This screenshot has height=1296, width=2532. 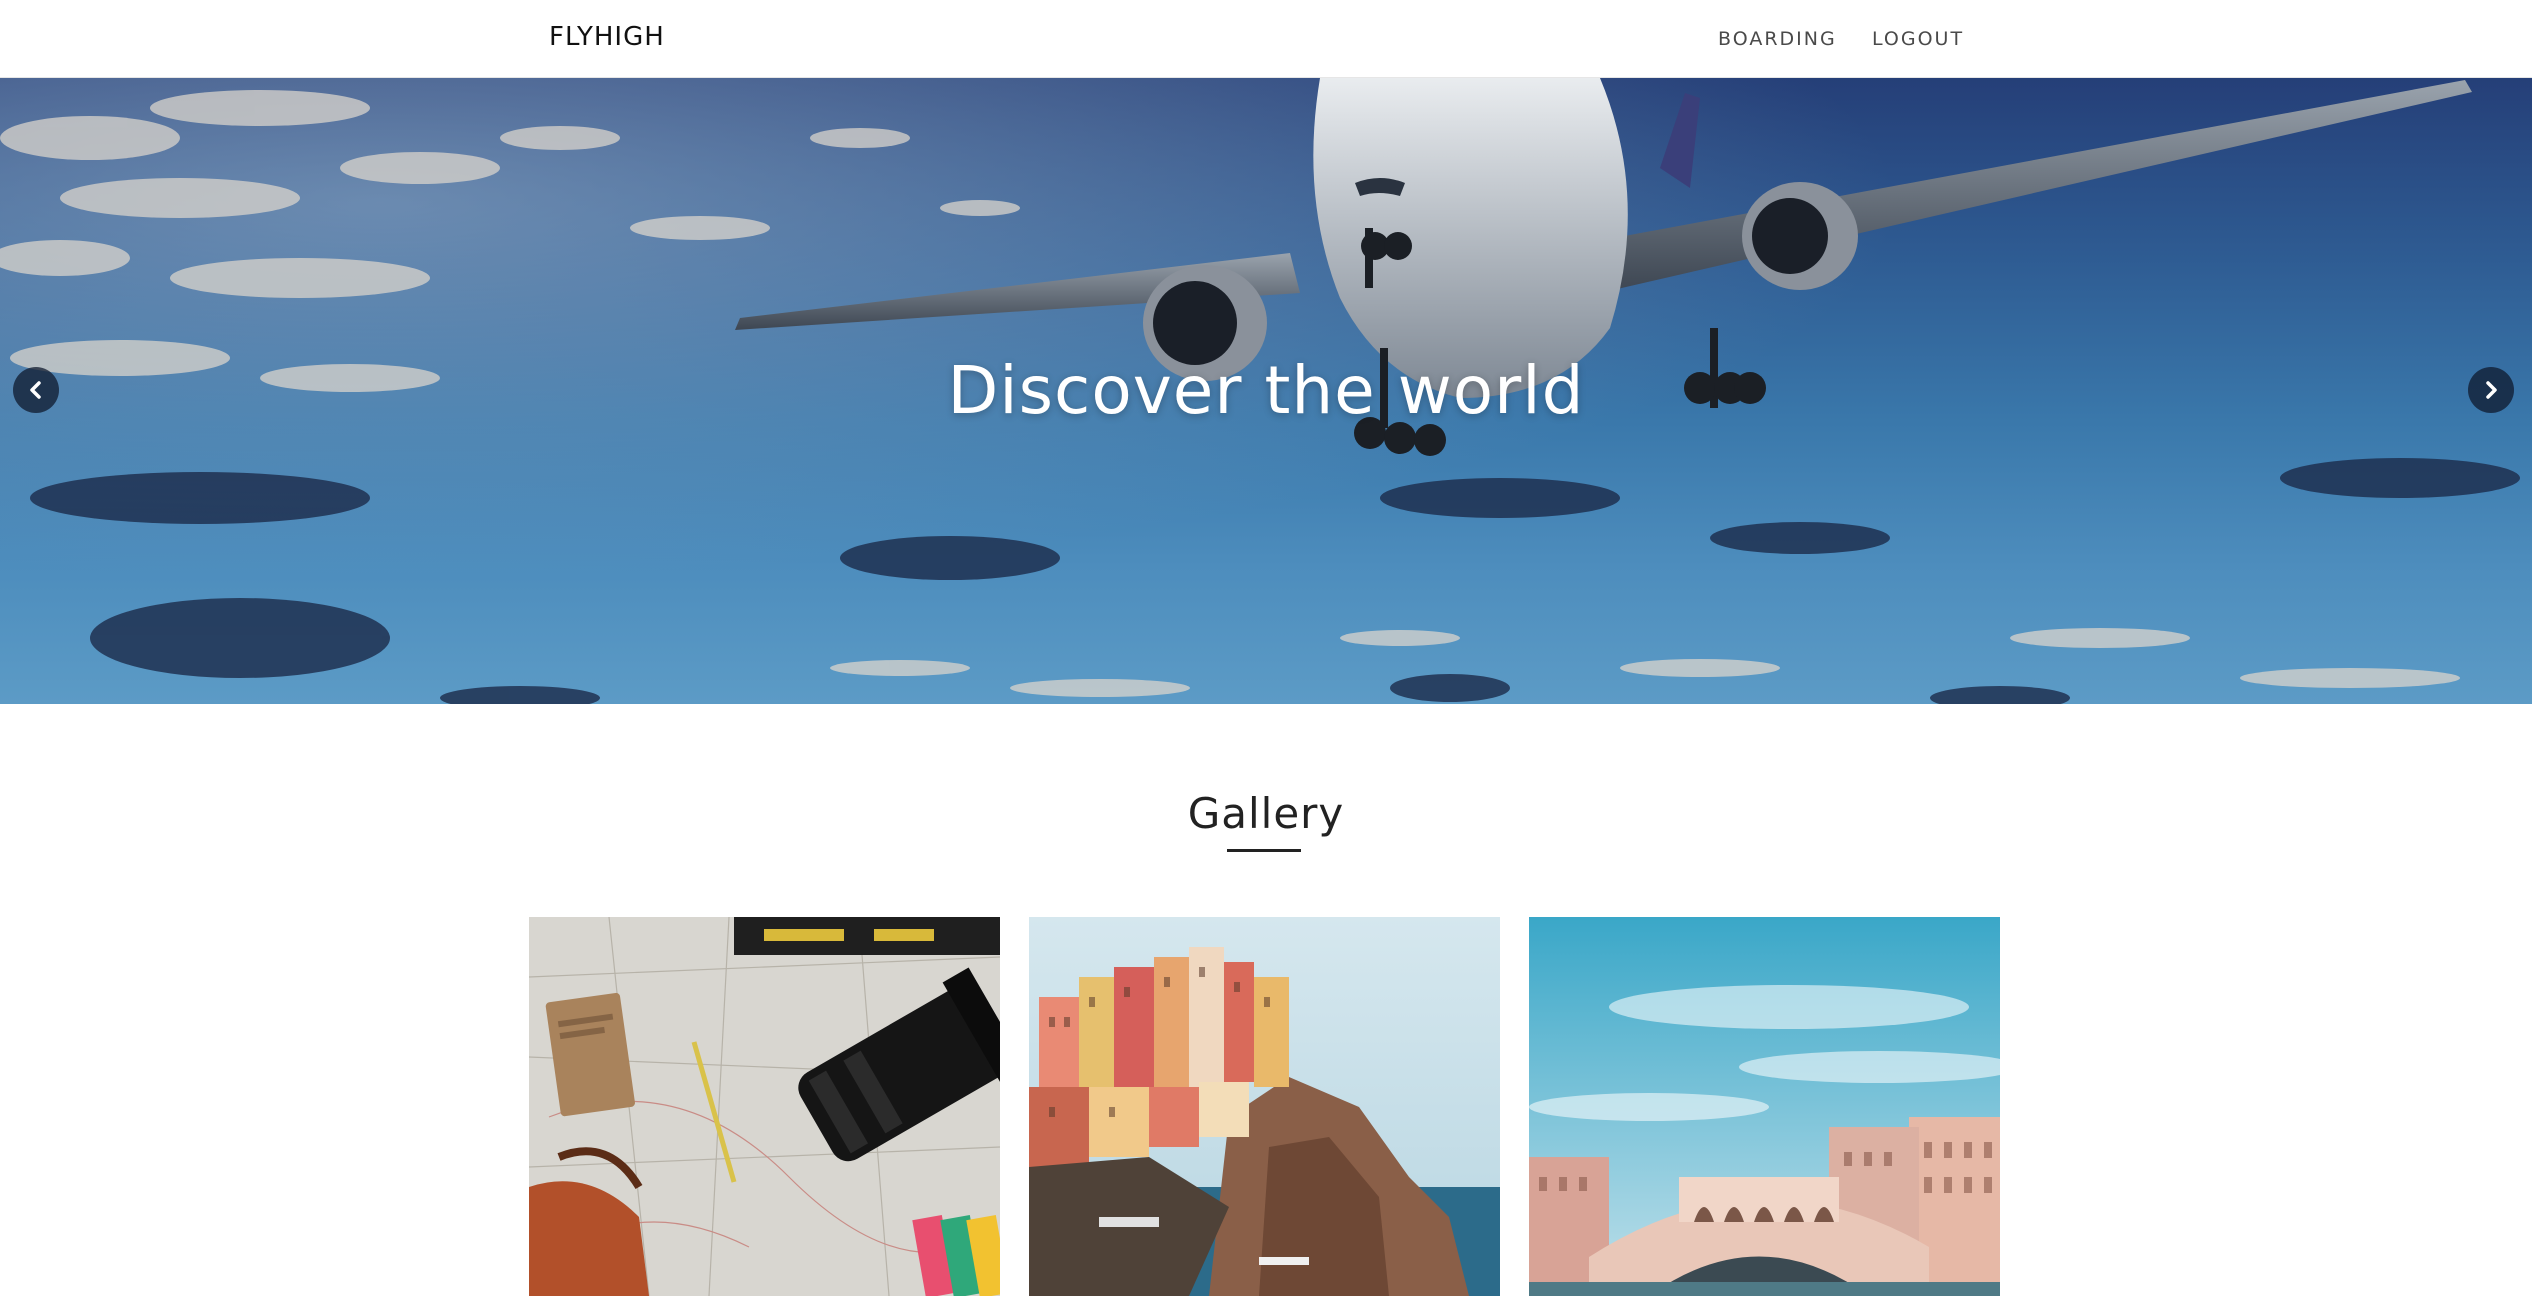 What do you see at coordinates (1264, 850) in the screenshot?
I see `gallery-title-underline` at bounding box center [1264, 850].